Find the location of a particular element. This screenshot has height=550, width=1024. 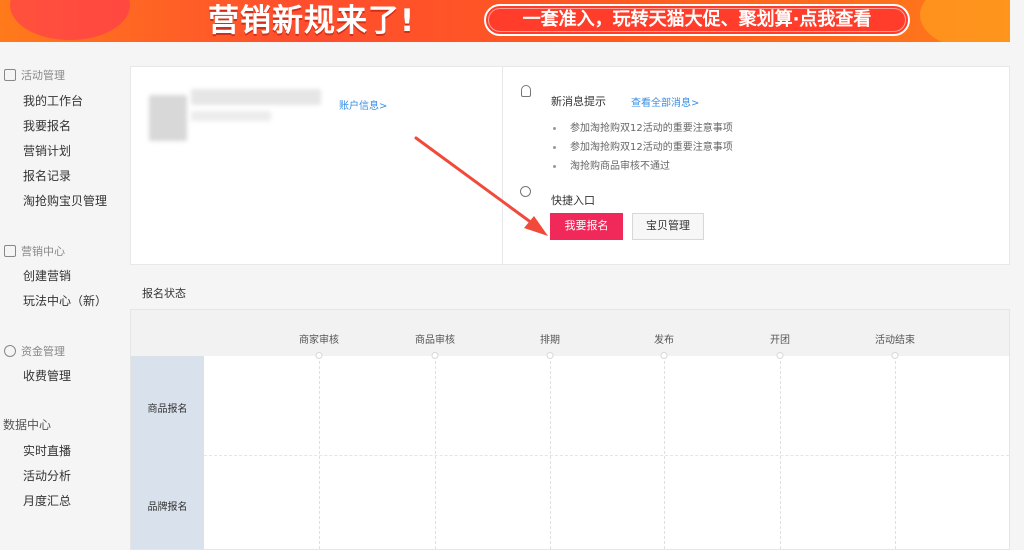

messages-title: 新消息提示 is located at coordinates (578, 101).